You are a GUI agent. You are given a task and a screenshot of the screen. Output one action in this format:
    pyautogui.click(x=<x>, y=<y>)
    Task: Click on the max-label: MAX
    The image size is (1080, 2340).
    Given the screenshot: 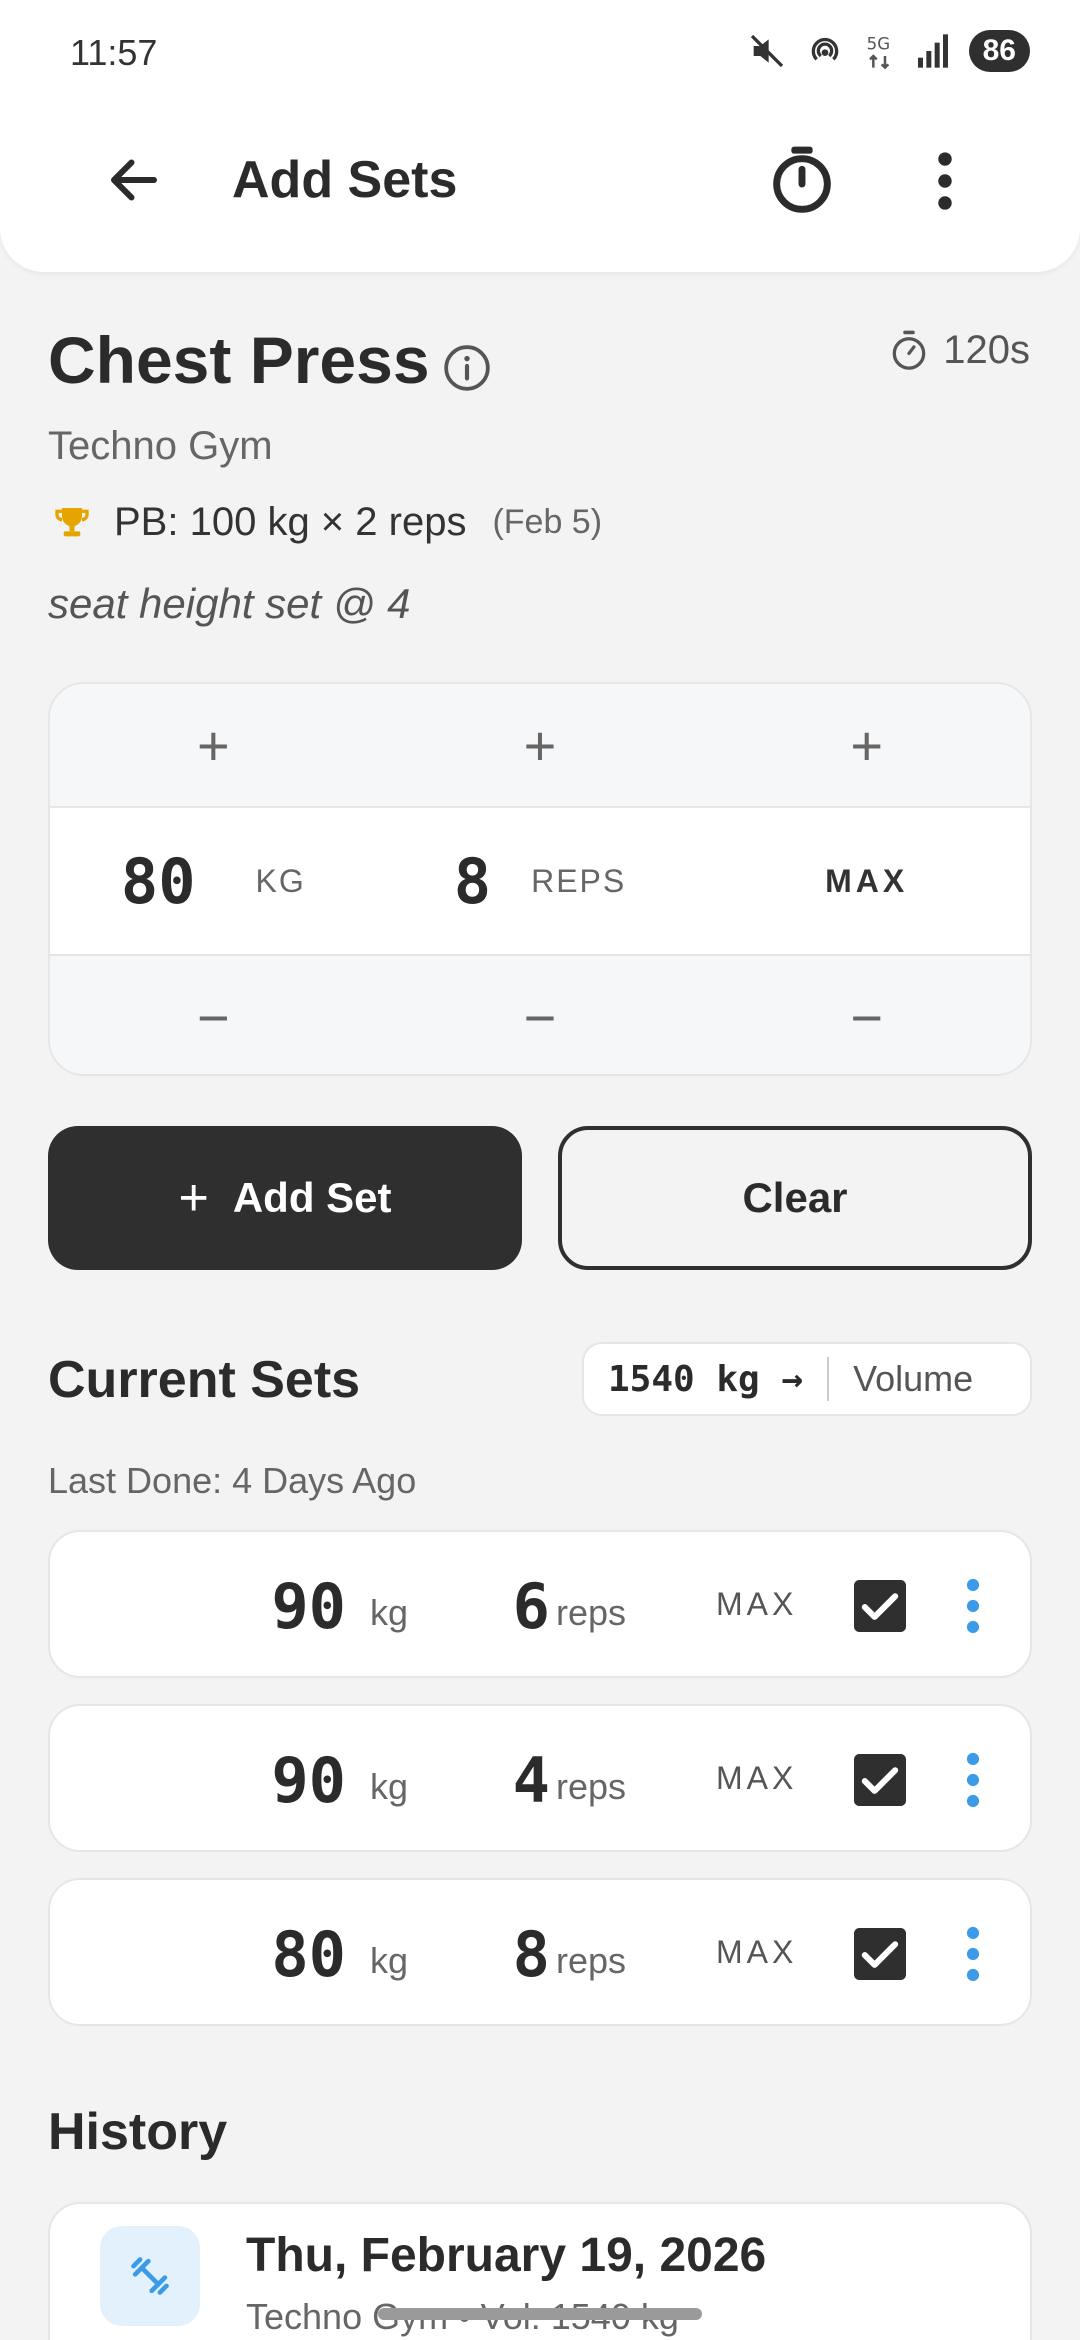 What is the action you would take?
    pyautogui.click(x=867, y=880)
    